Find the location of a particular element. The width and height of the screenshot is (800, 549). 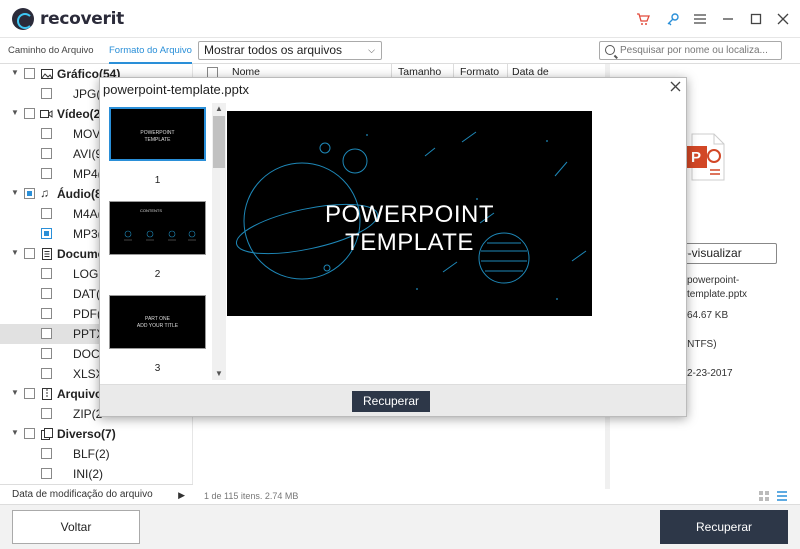

slide-title-line1: POWERPOINT is located at coordinates (409, 214).